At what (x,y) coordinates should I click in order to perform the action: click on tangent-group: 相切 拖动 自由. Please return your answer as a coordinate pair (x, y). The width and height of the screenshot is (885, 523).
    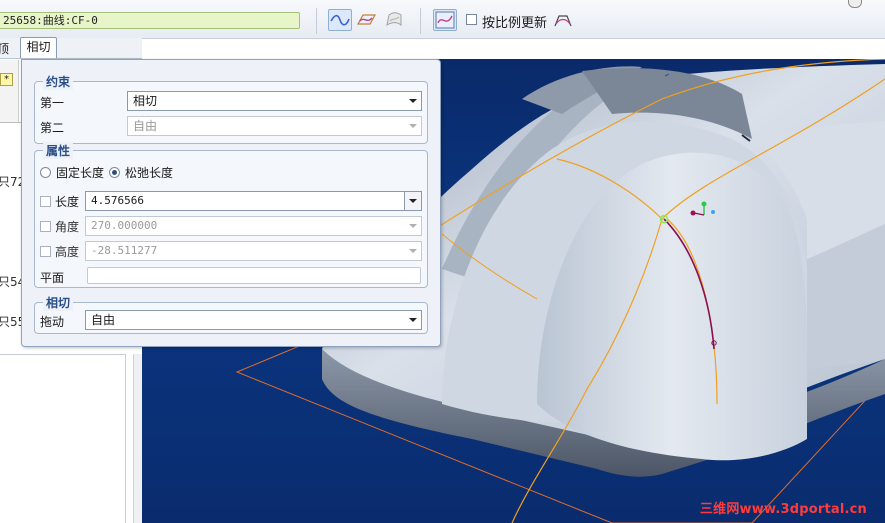
    Looking at the image, I should click on (231, 314).